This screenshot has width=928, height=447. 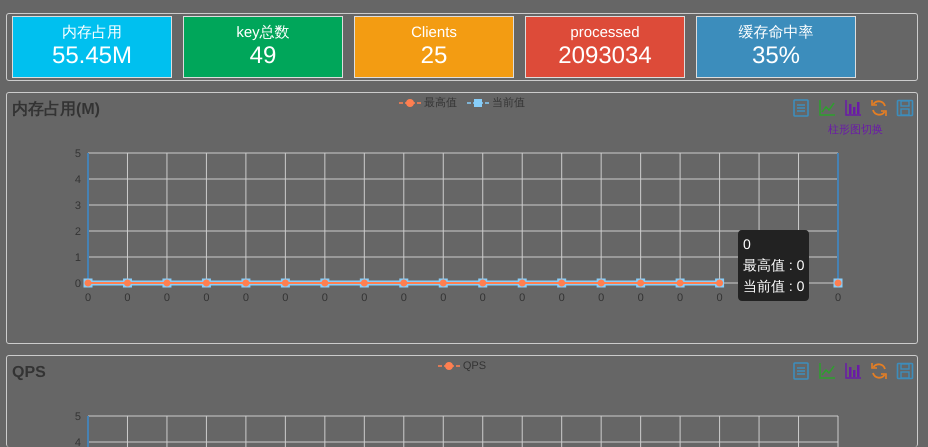 What do you see at coordinates (605, 56) in the screenshot?
I see `stat-value: 2093034` at bounding box center [605, 56].